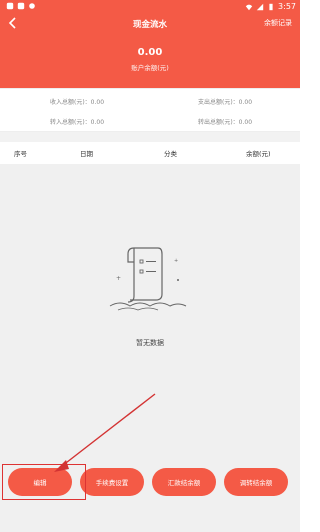  Describe the element at coordinates (184, 482) in the screenshot. I see `remit-balance-button: 汇款结余额` at that location.